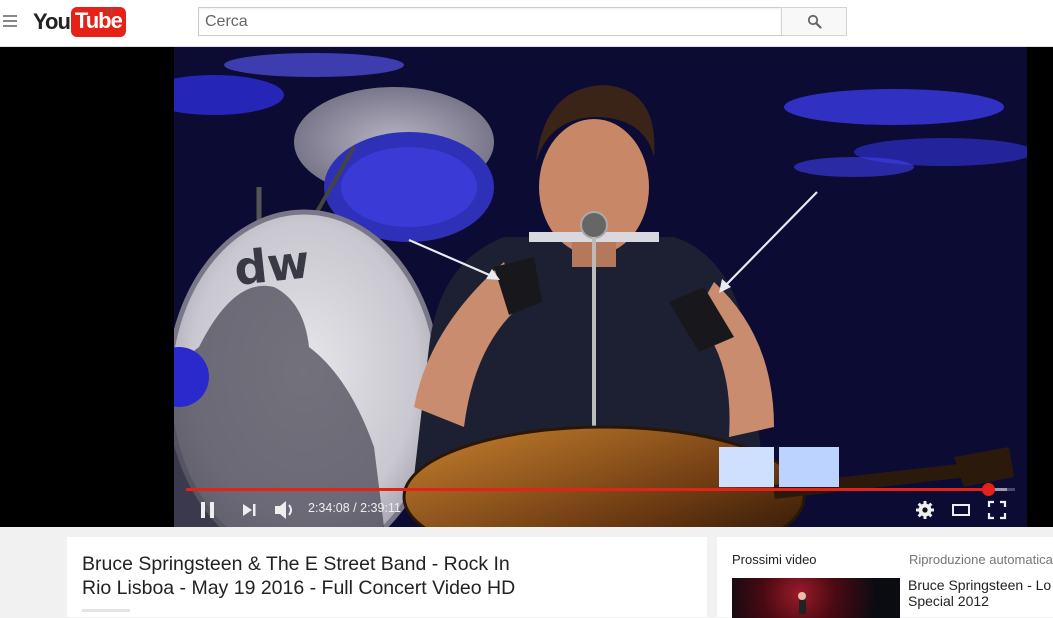 The image size is (1053, 618). I want to click on pause-icon, so click(207, 510).